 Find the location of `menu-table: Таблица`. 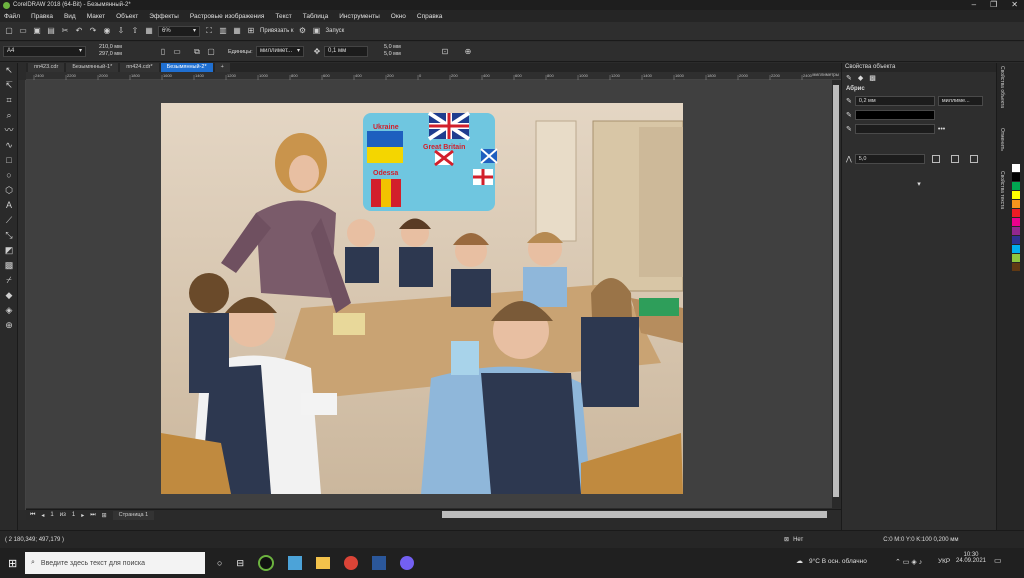

menu-table: Таблица is located at coordinates (316, 16).